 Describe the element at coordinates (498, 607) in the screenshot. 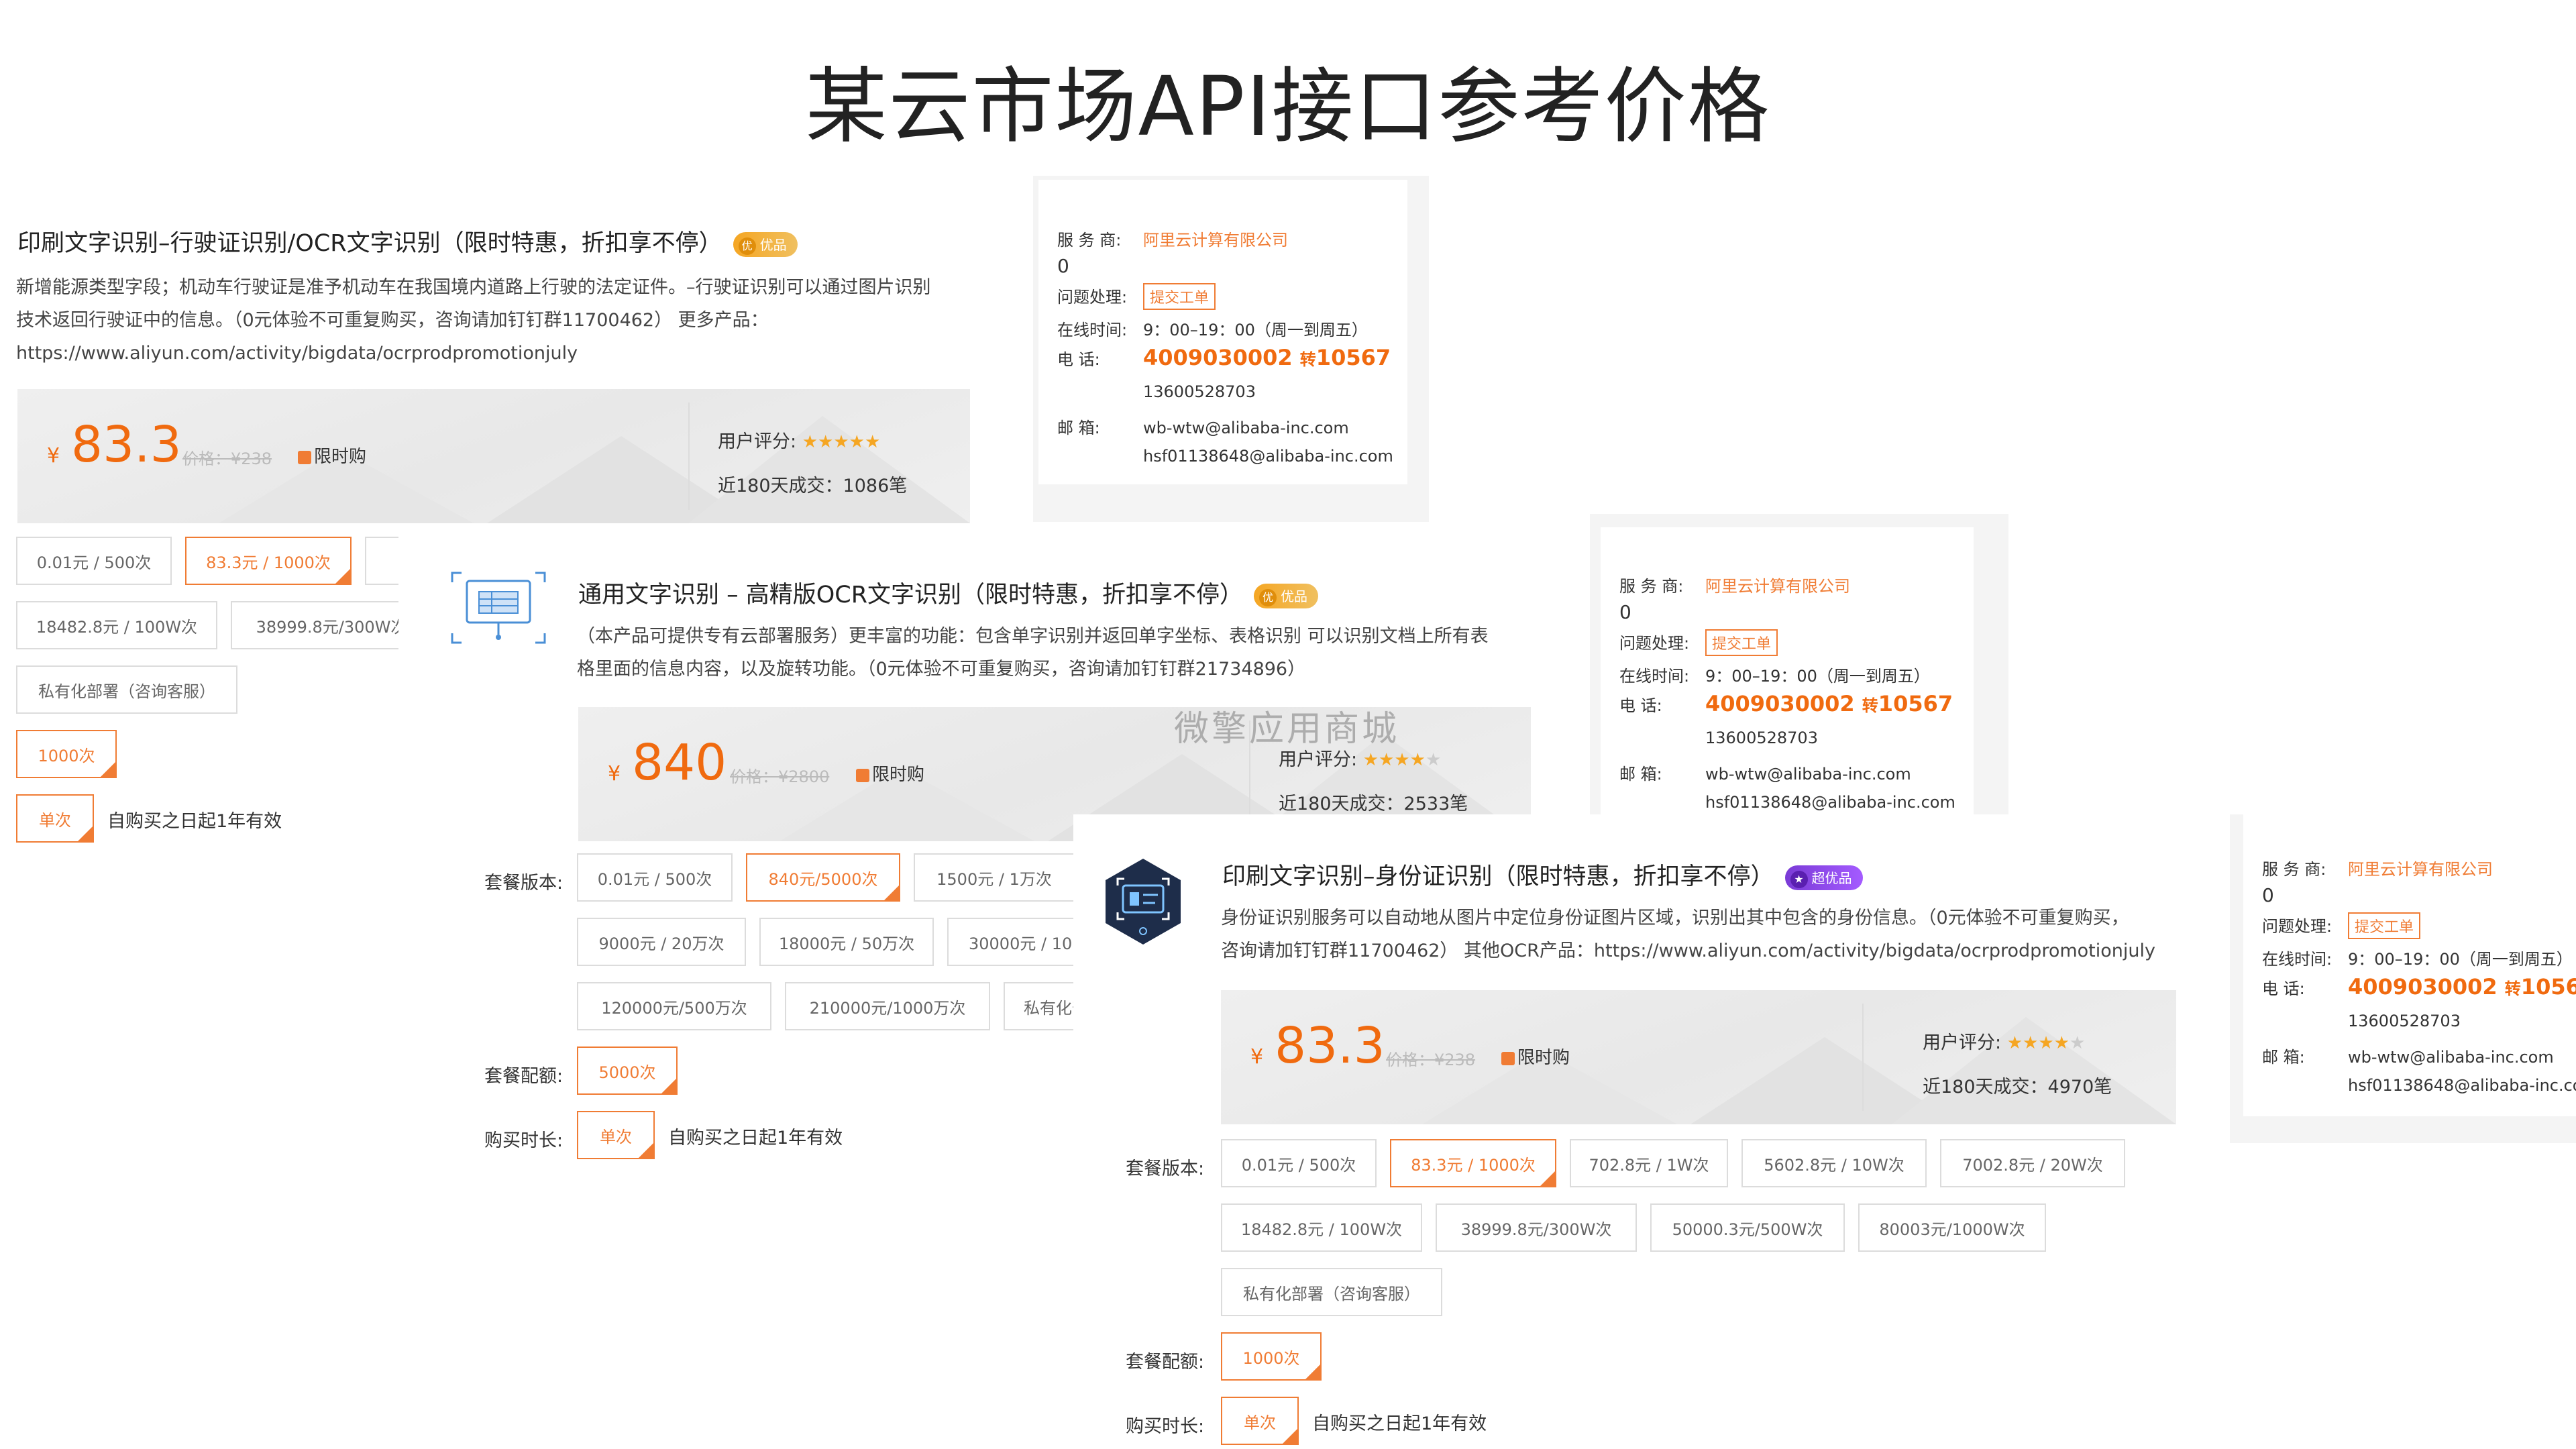

I see `document-screen-icon` at that location.